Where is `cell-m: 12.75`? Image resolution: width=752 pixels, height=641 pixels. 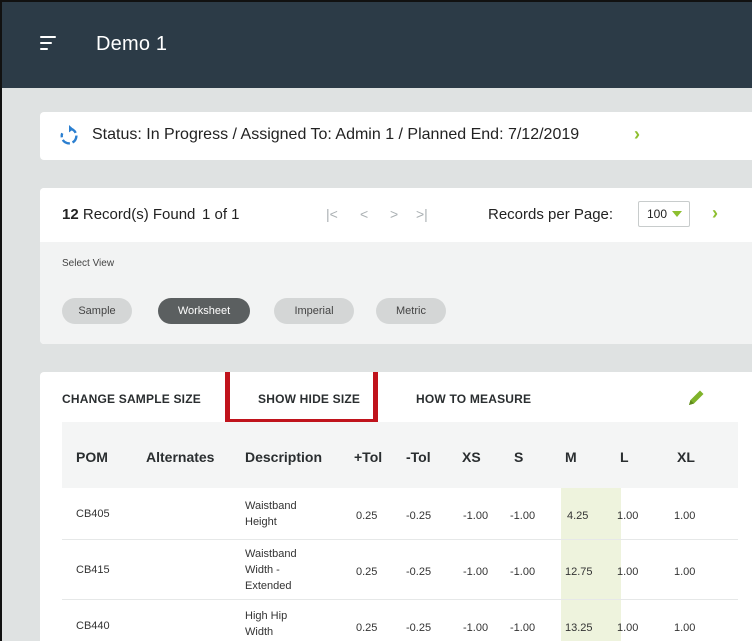
cell-m: 12.75 is located at coordinates (579, 572).